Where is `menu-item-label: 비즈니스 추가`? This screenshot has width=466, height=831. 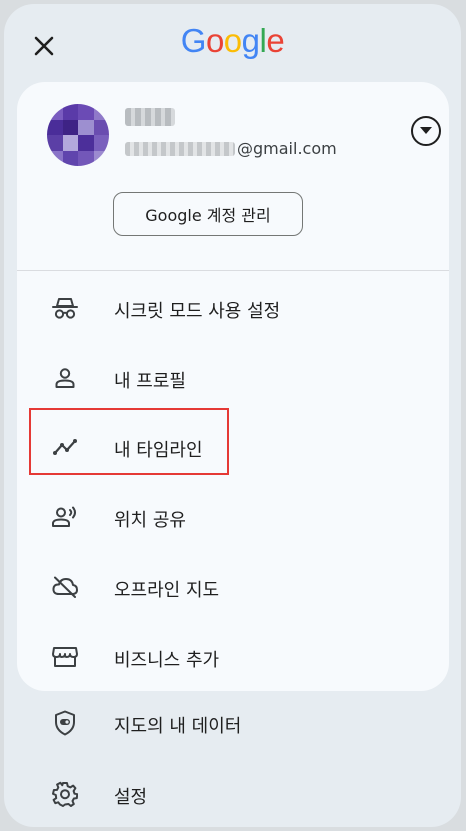
menu-item-label: 비즈니스 추가 is located at coordinates (167, 660).